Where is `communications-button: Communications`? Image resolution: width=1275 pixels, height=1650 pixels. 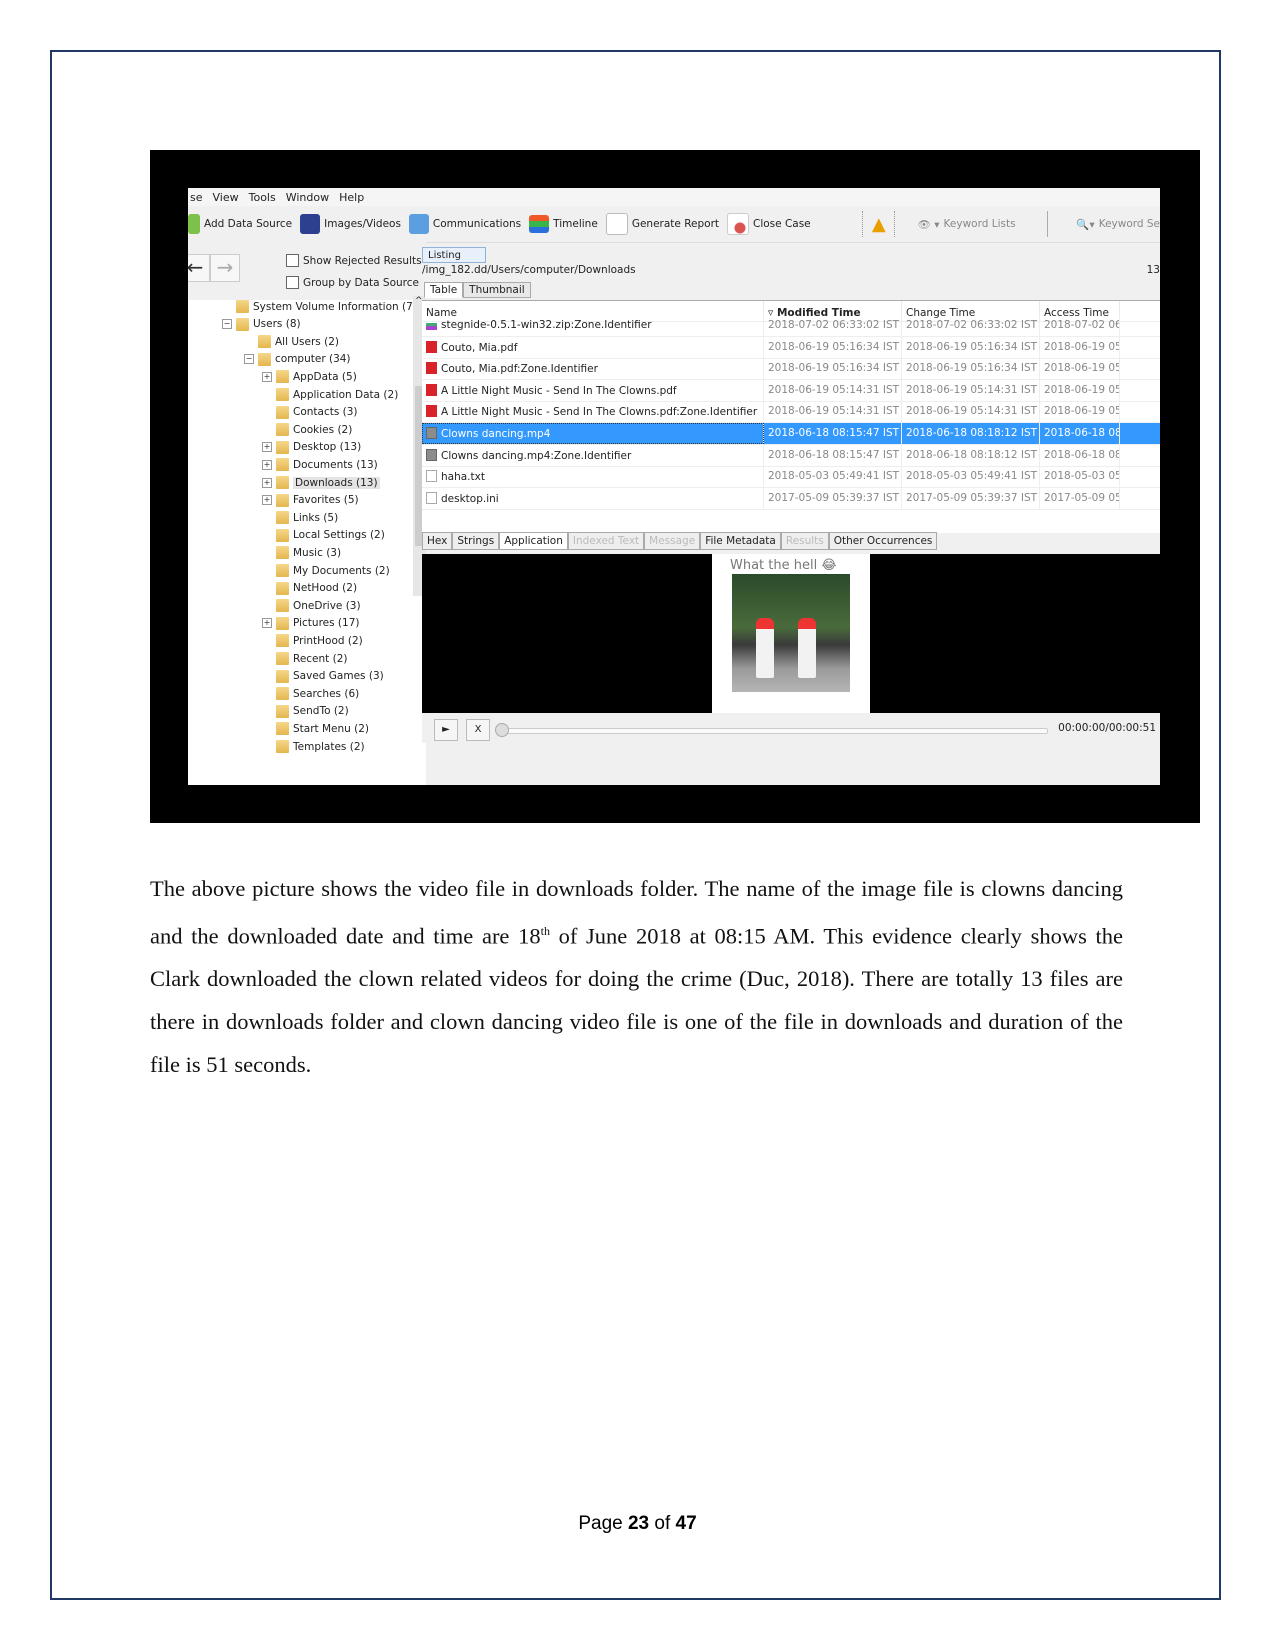 communications-button: Communications is located at coordinates (464, 224).